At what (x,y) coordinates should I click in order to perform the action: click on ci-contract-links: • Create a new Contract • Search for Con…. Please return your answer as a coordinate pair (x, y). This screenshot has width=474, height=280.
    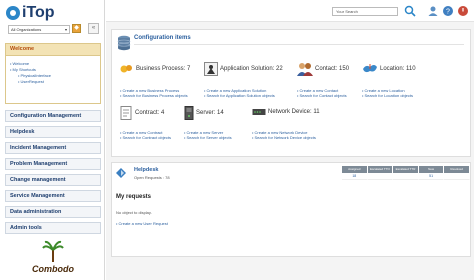
    Looking at the image, I should click on (145, 135).